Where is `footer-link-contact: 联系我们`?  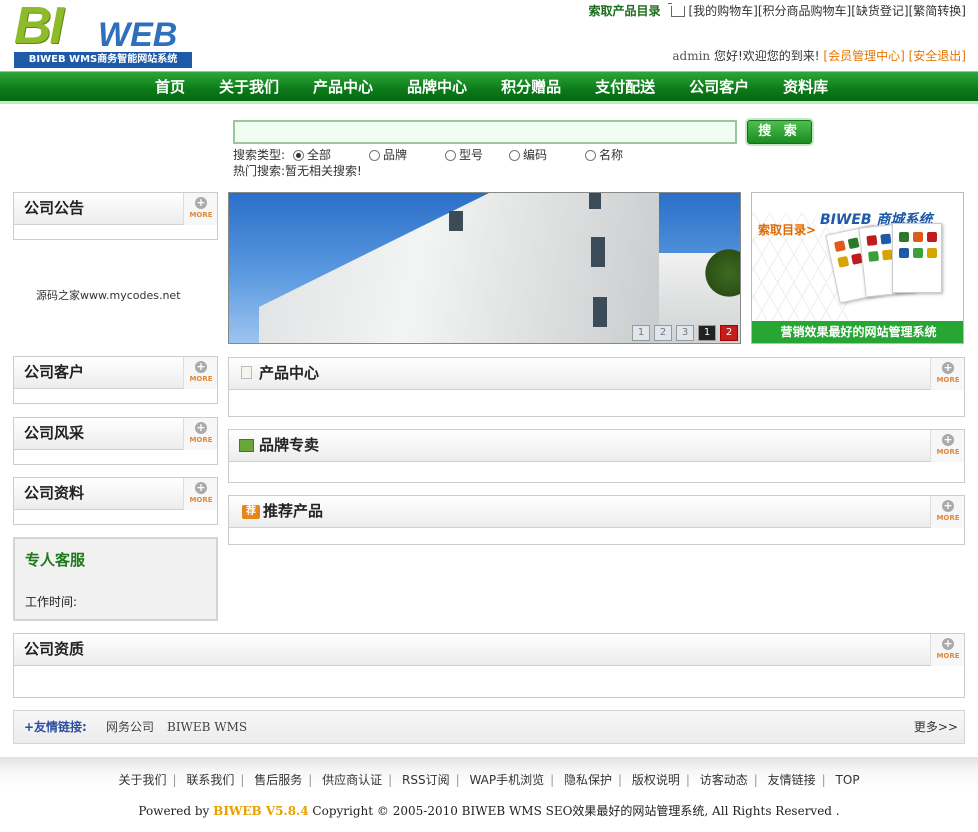
footer-link-contact: 联系我们 is located at coordinates (210, 780).